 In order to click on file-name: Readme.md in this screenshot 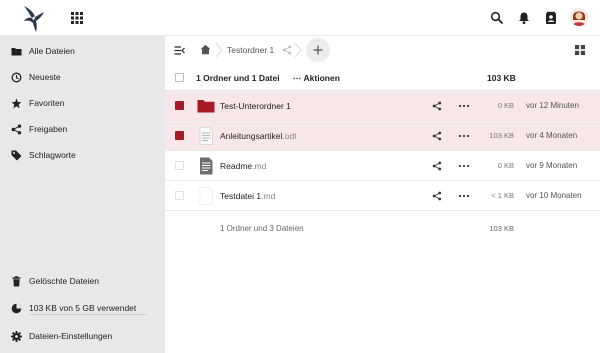, I will do `click(243, 166)`.